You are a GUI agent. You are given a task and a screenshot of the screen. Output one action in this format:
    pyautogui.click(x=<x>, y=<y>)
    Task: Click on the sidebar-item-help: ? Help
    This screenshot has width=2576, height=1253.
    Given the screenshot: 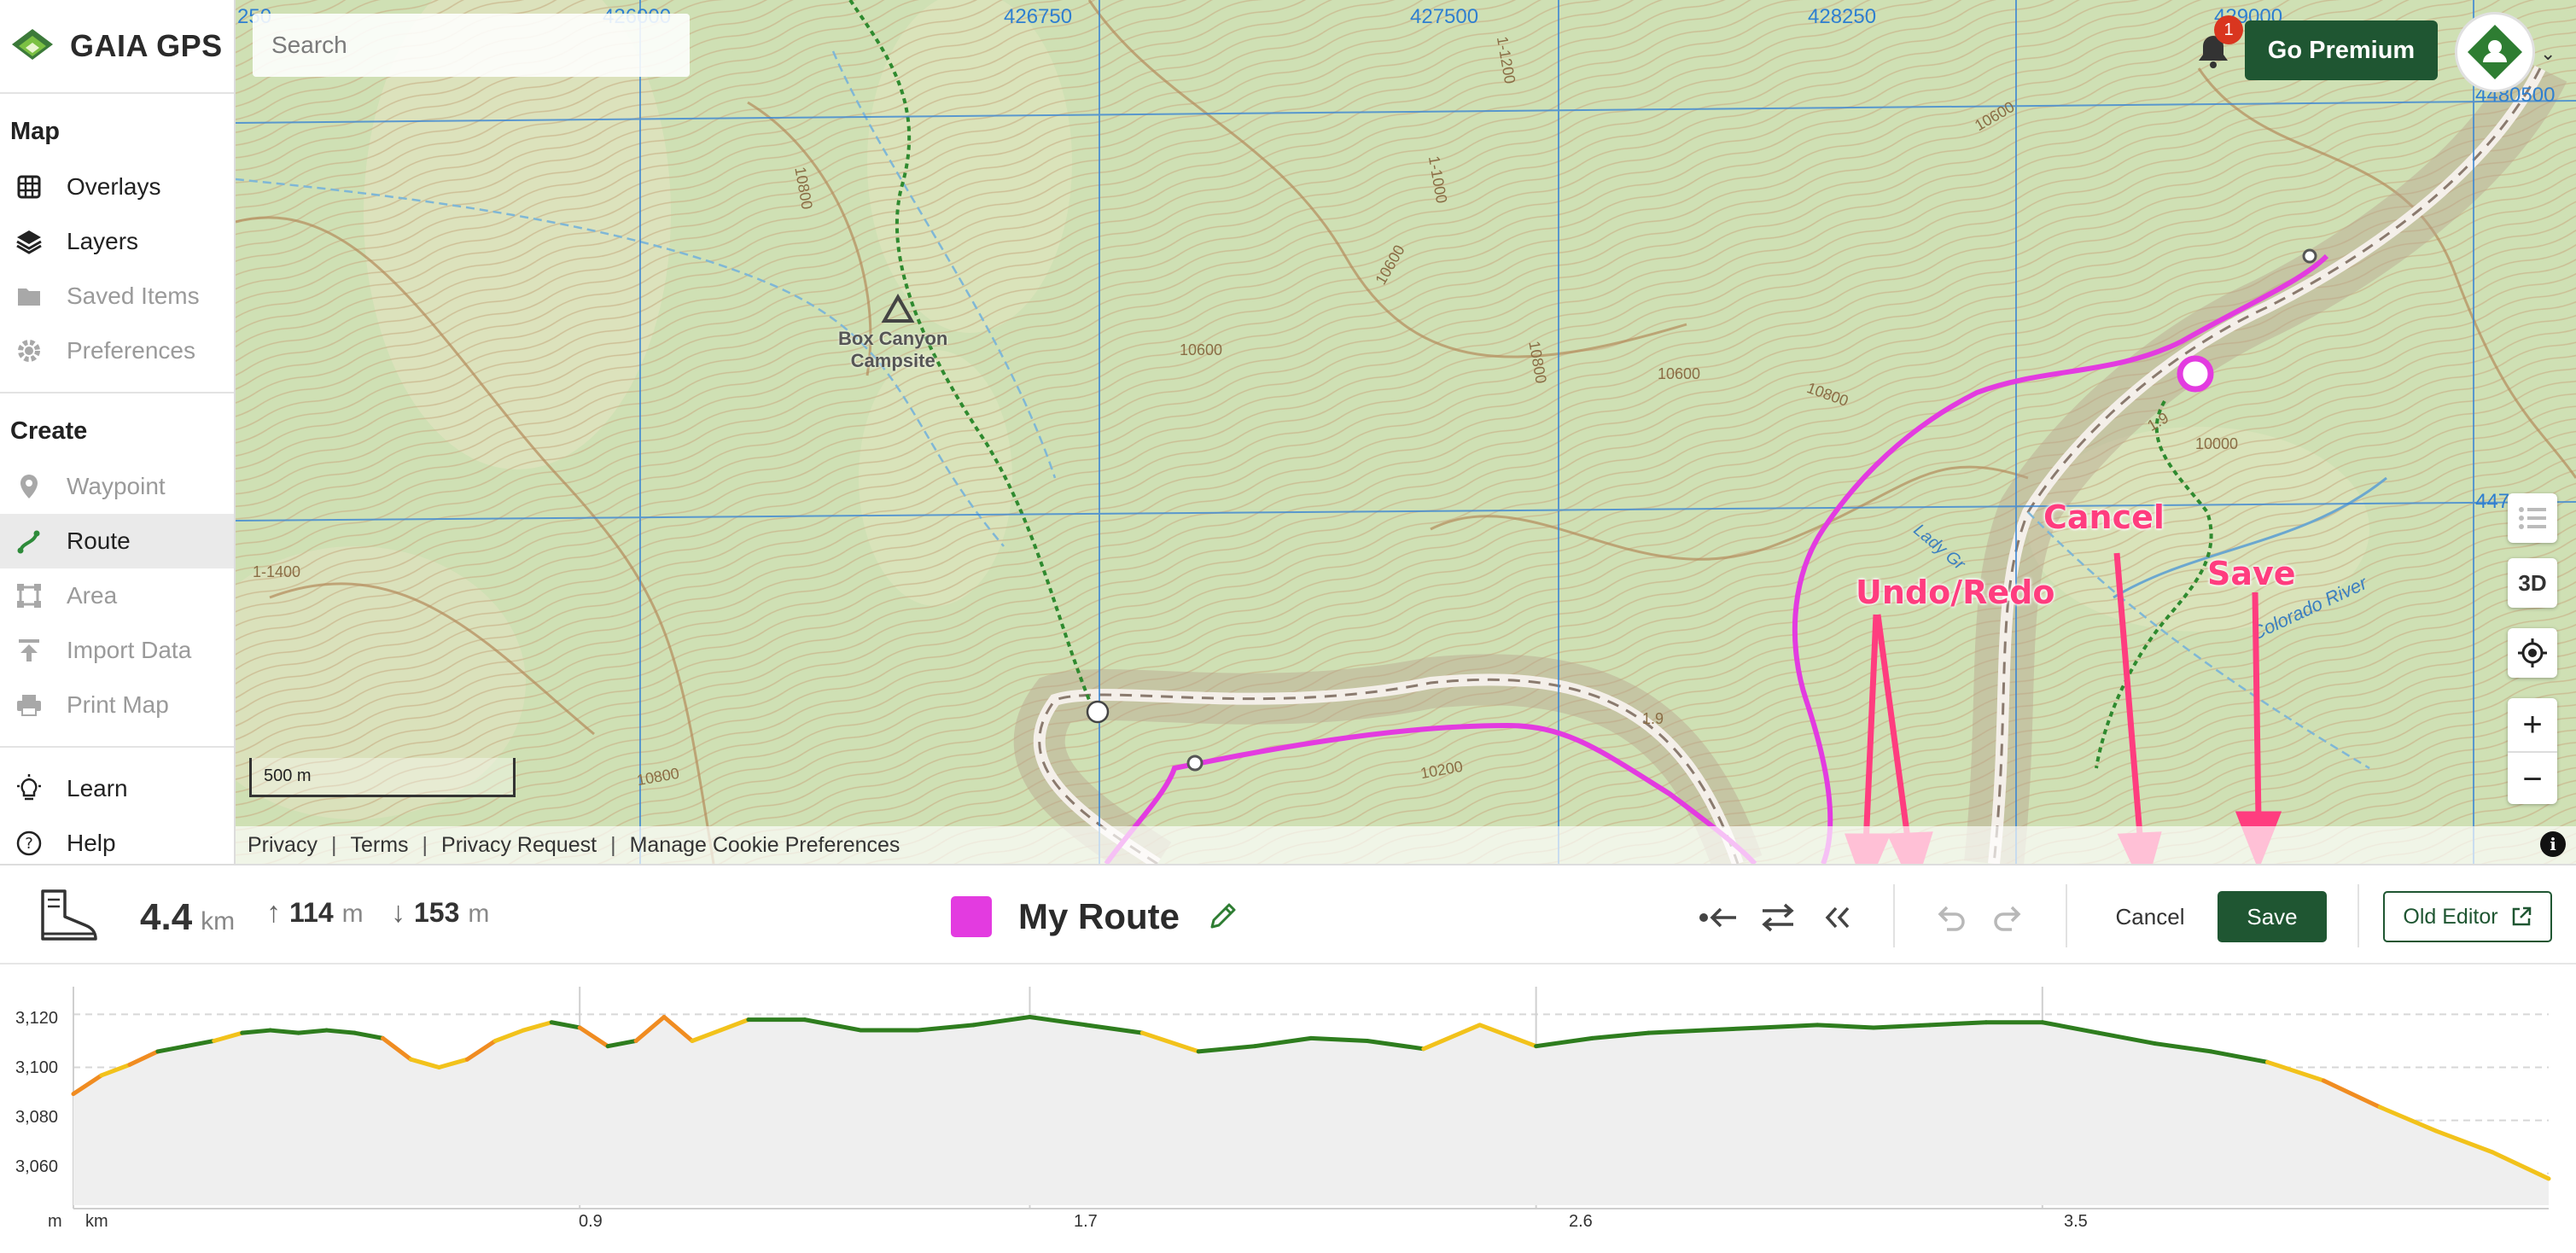 What is the action you would take?
    pyautogui.click(x=117, y=840)
    